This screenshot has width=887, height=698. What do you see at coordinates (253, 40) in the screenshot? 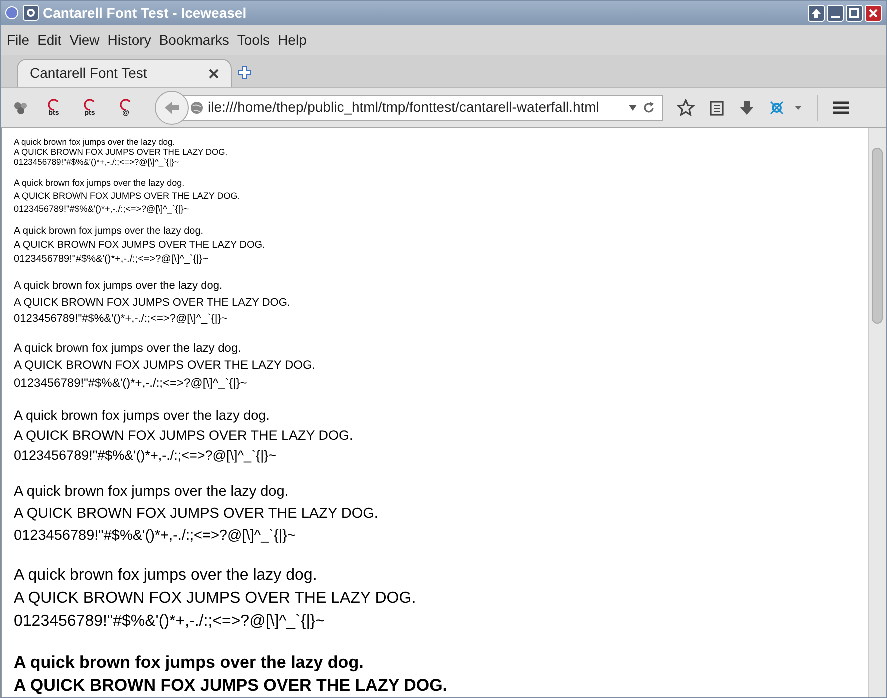
I see `menu-item: Tools` at bounding box center [253, 40].